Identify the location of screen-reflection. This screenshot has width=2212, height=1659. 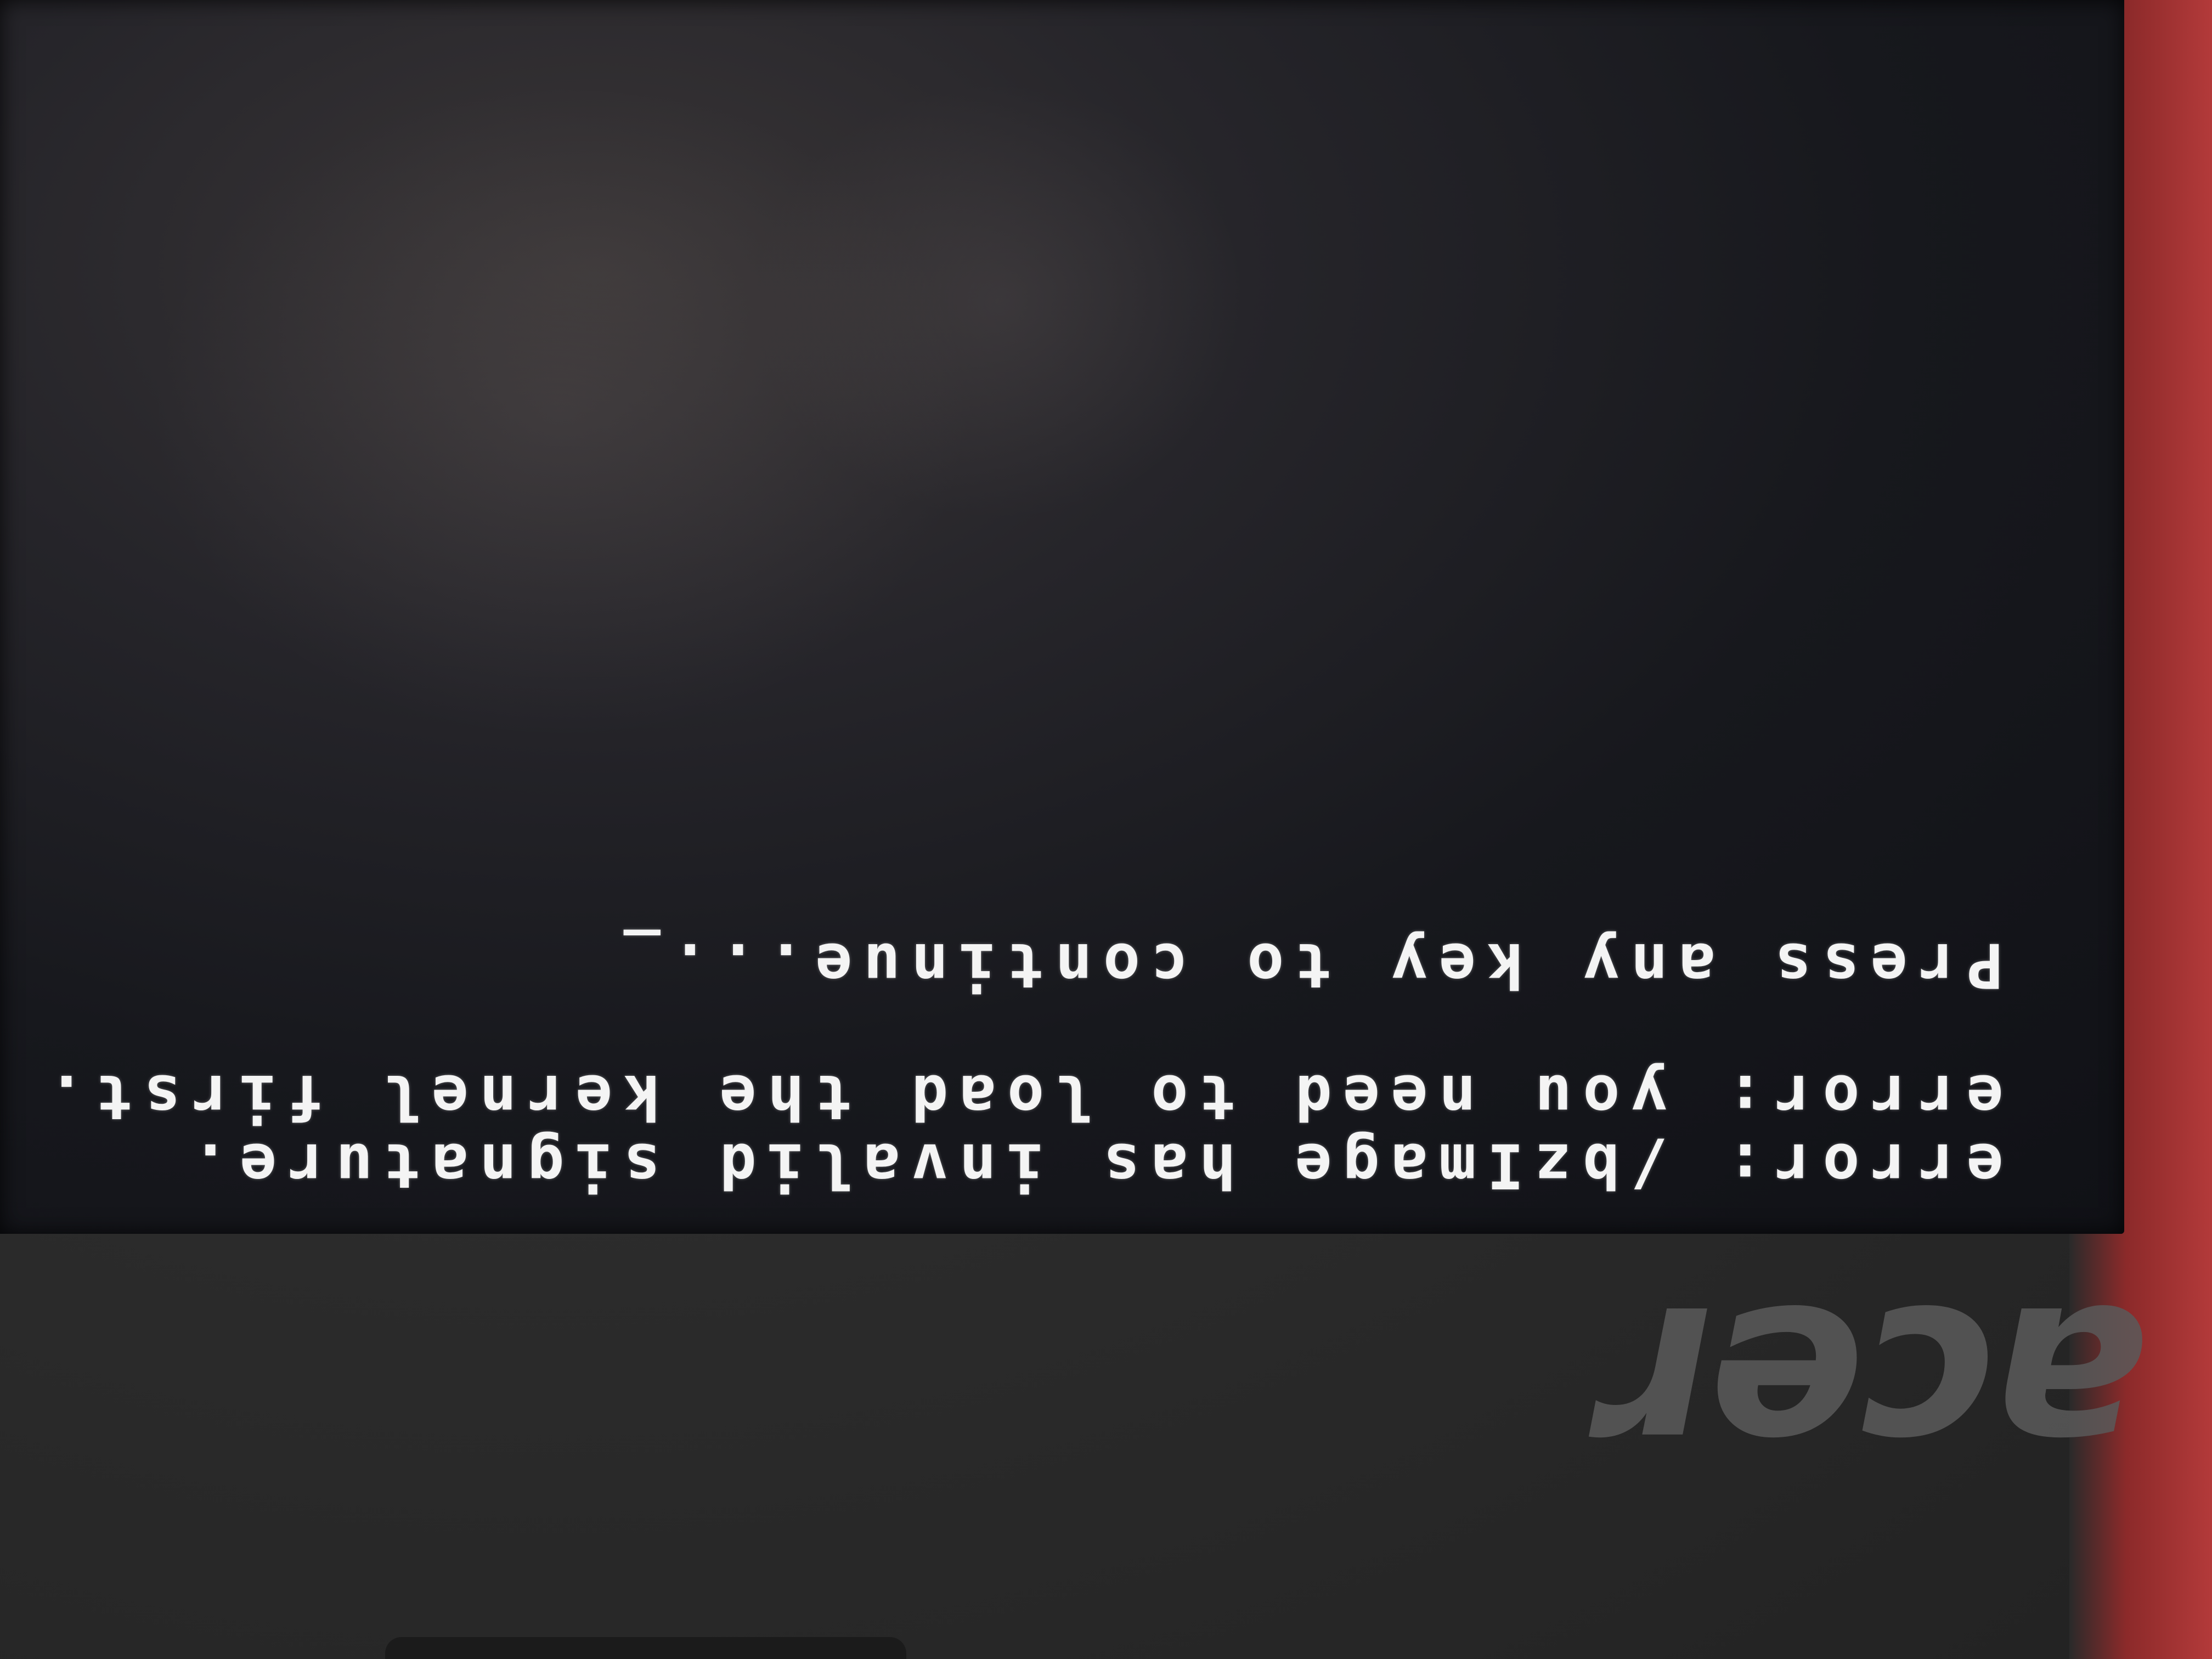
(1000, 301).